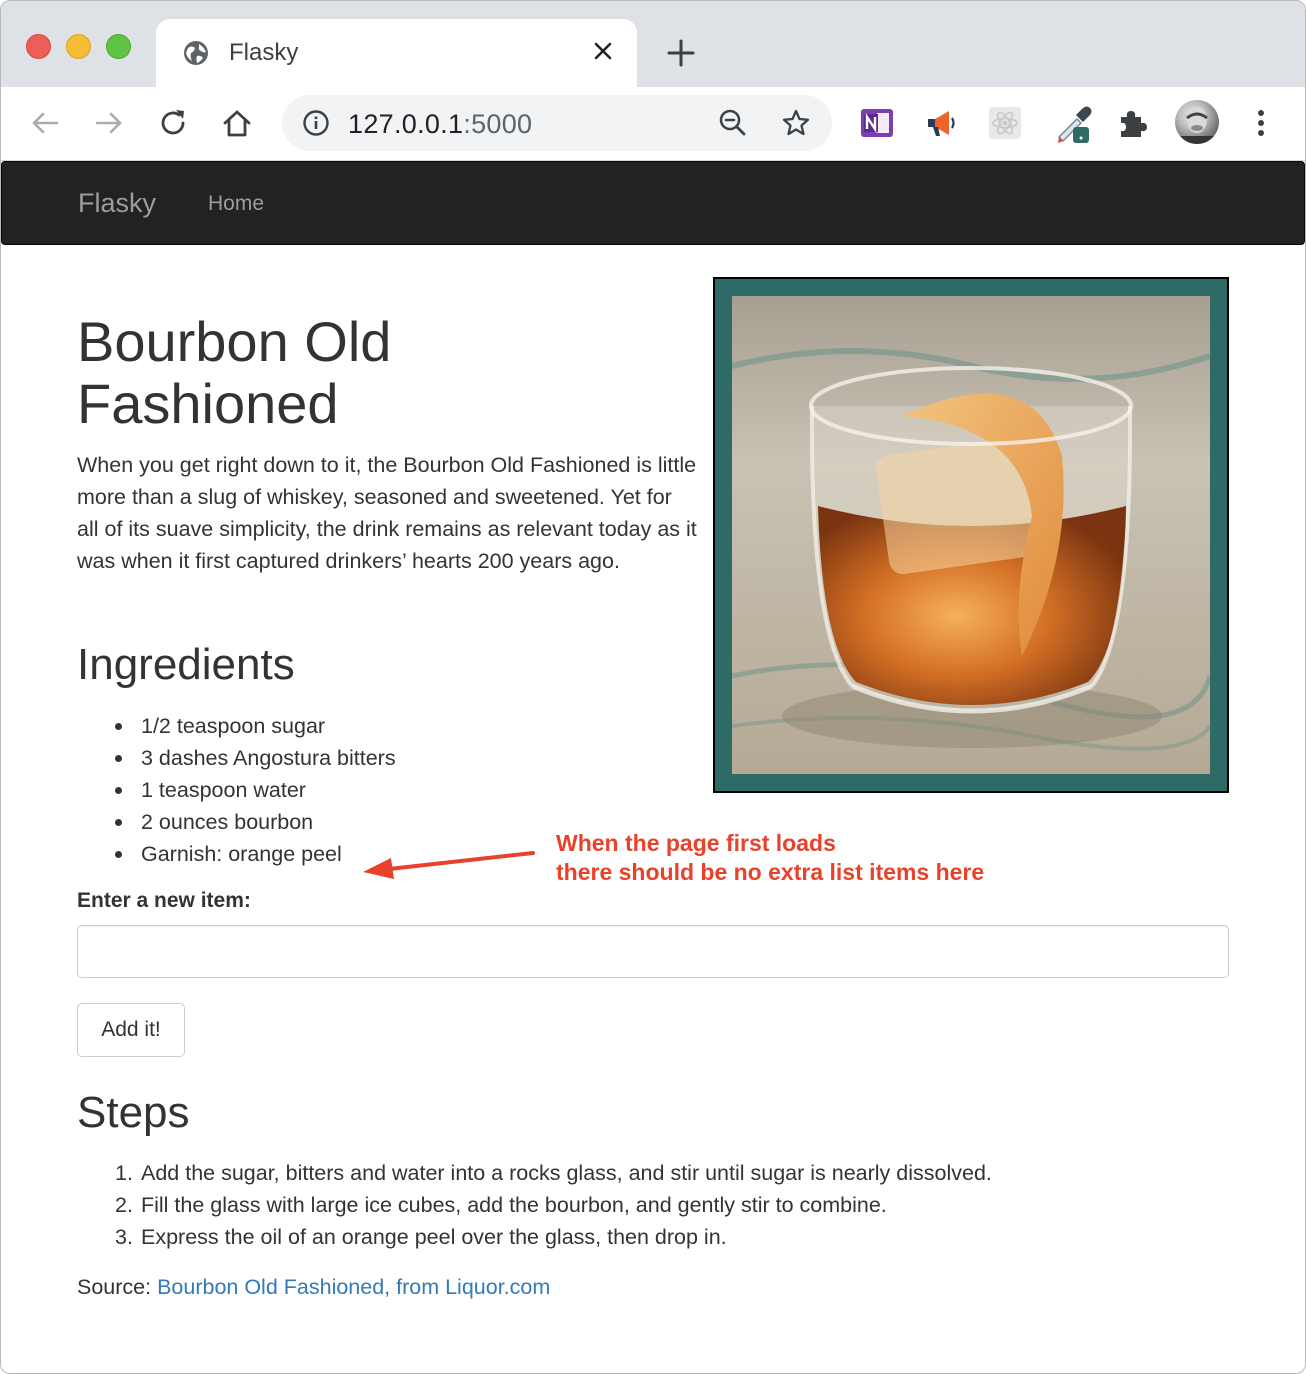  Describe the element at coordinates (264, 52) in the screenshot. I see `tab-title: Flasky` at that location.